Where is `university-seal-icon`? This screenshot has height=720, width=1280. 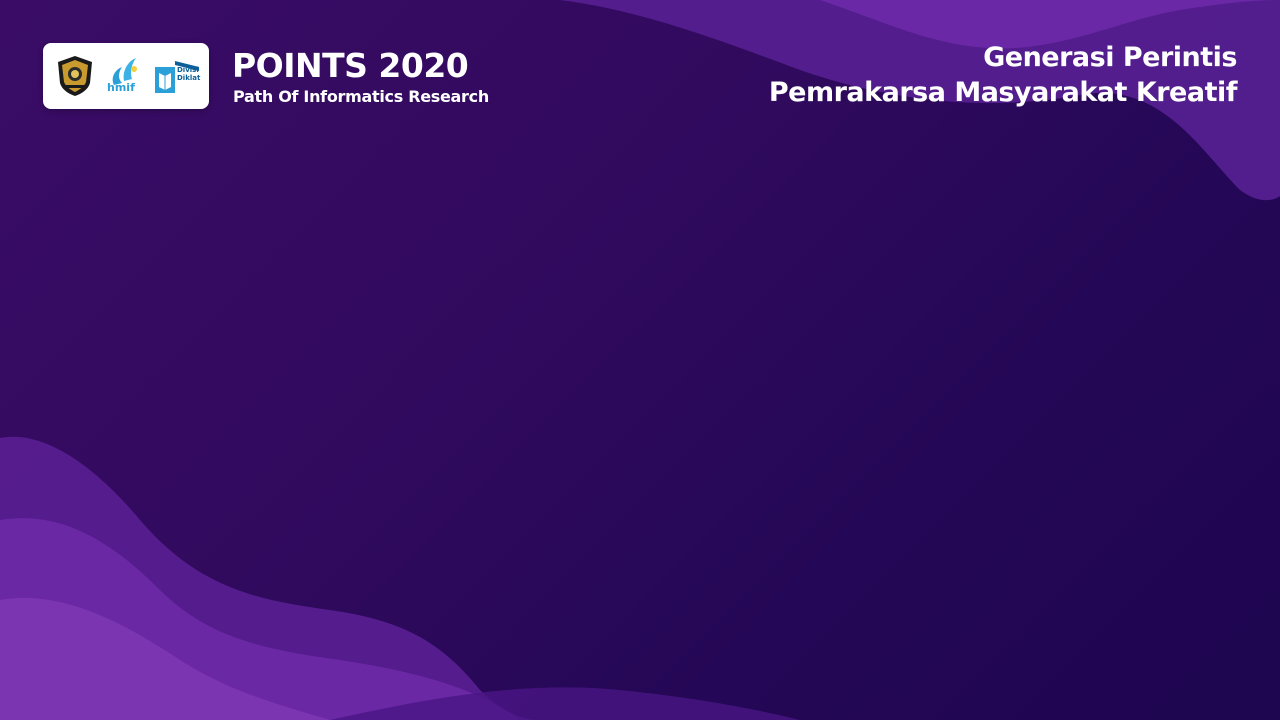
university-seal-icon is located at coordinates (75, 76).